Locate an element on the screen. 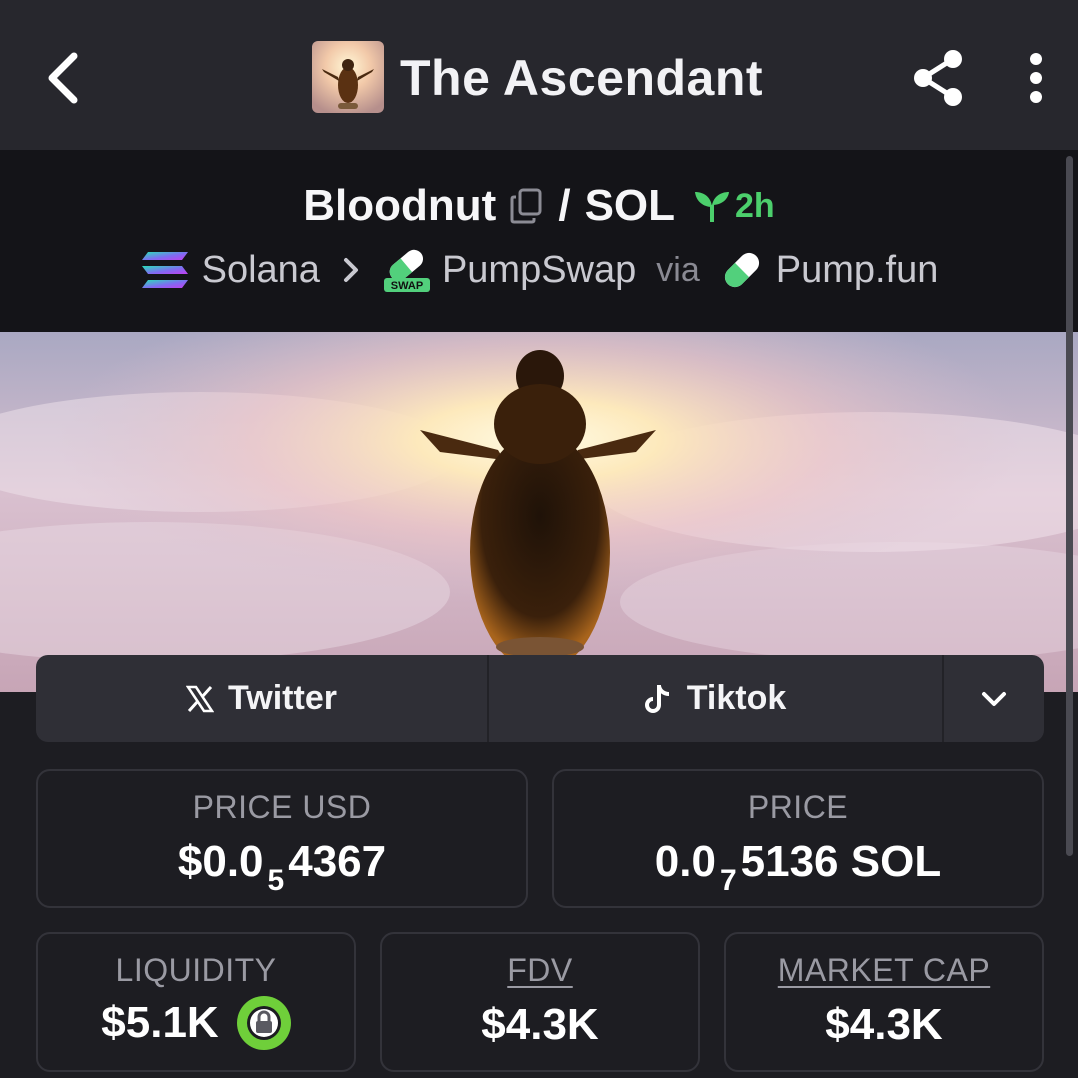  lock-icon is located at coordinates (263, 1023).